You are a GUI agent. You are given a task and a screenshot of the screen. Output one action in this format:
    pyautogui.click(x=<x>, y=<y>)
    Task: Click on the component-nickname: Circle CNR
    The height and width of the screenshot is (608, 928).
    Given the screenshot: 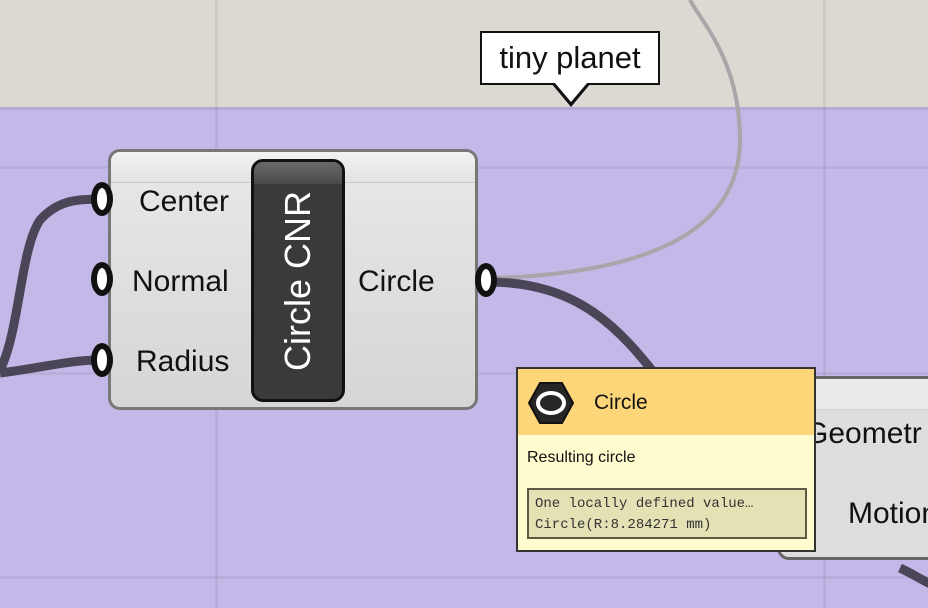 What is the action you would take?
    pyautogui.click(x=298, y=280)
    